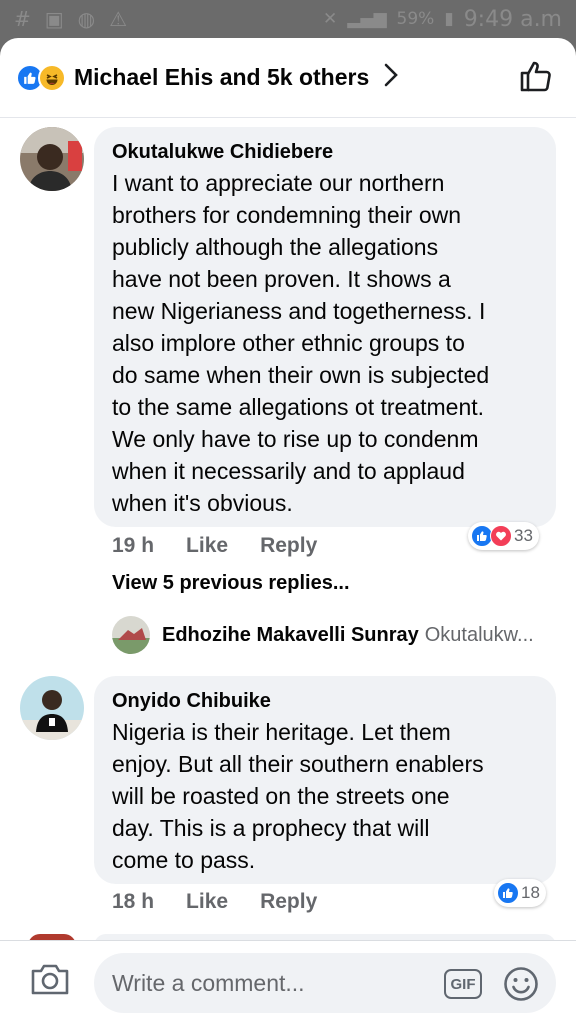 This screenshot has width=576, height=1024. What do you see at coordinates (131, 635) in the screenshot?
I see `reply-avatar` at bounding box center [131, 635].